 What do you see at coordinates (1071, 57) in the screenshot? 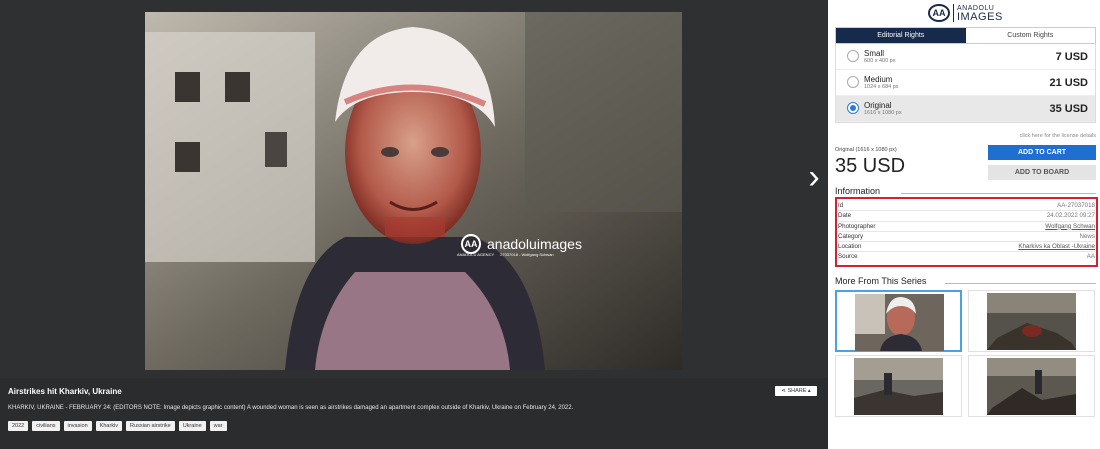
I see `size-price: 7 USD` at bounding box center [1071, 57].